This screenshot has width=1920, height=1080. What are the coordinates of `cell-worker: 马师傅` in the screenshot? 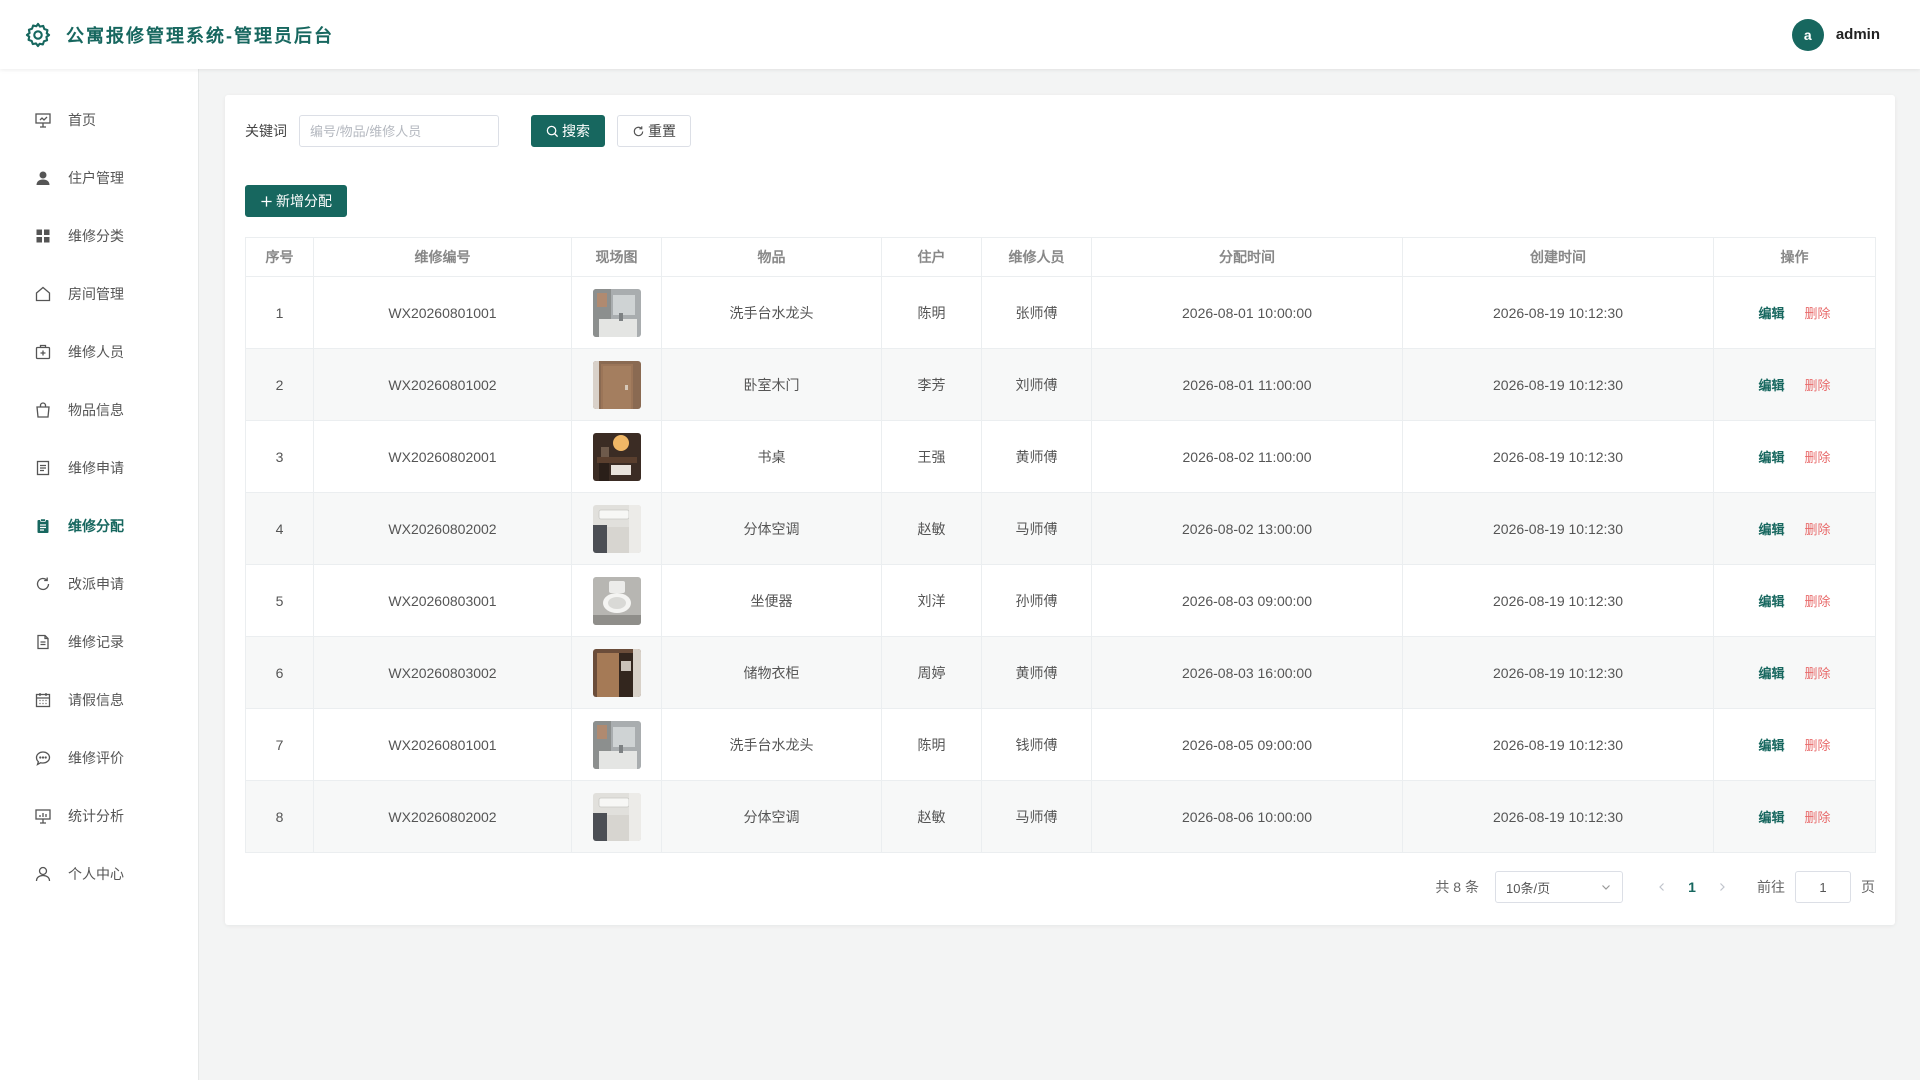 It's located at (1036, 816).